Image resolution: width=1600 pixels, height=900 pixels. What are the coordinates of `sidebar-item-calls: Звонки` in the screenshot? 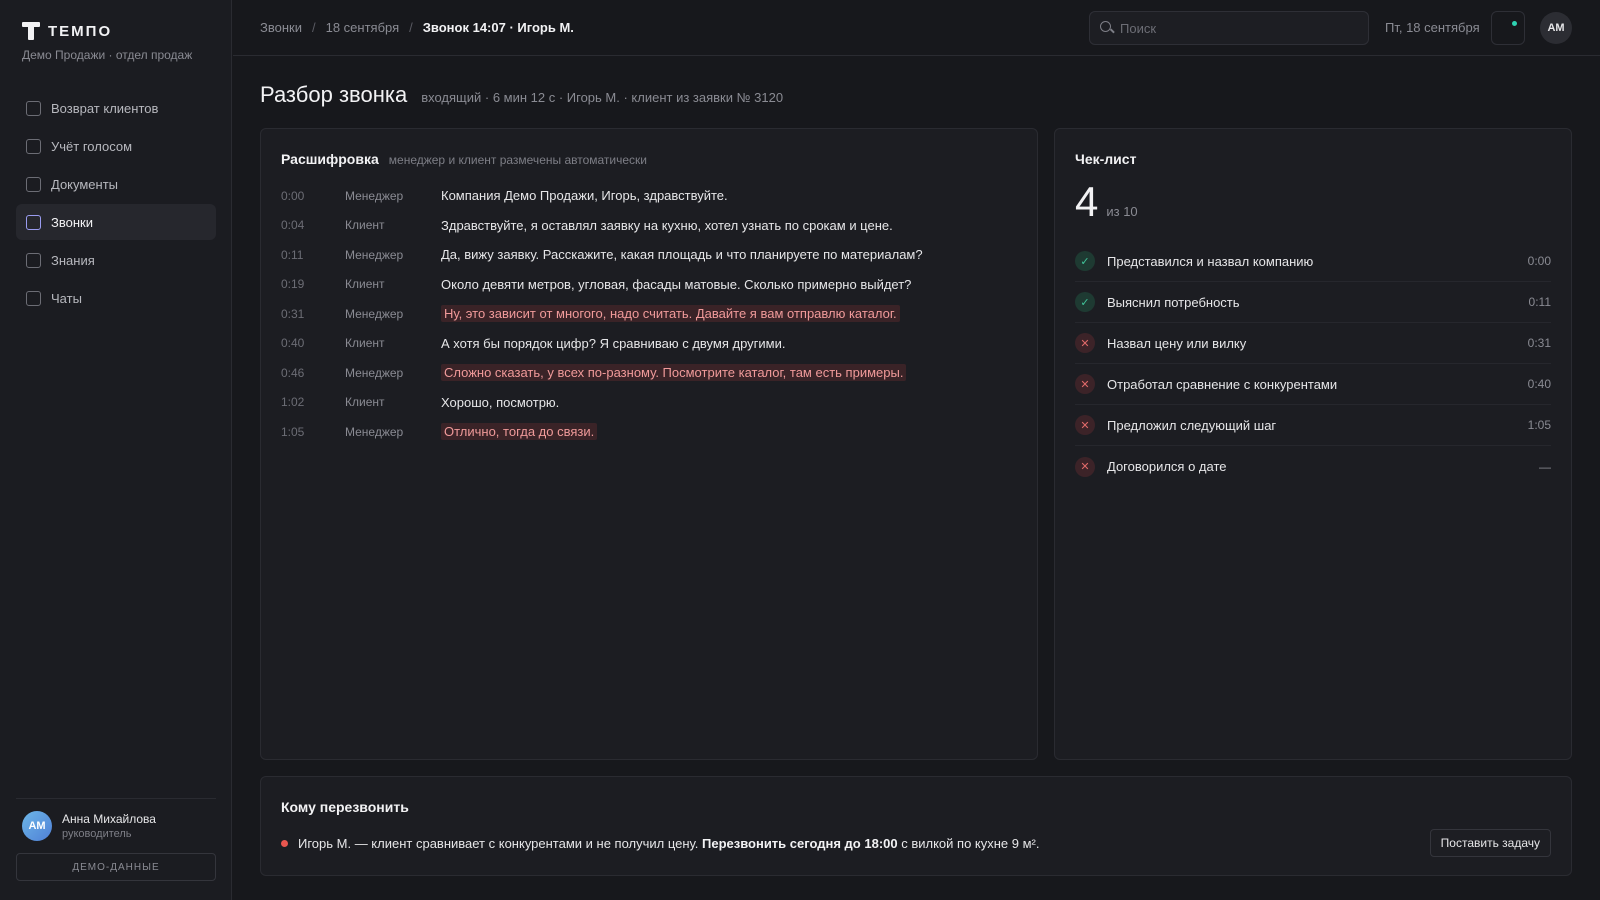 It's located at (116, 222).